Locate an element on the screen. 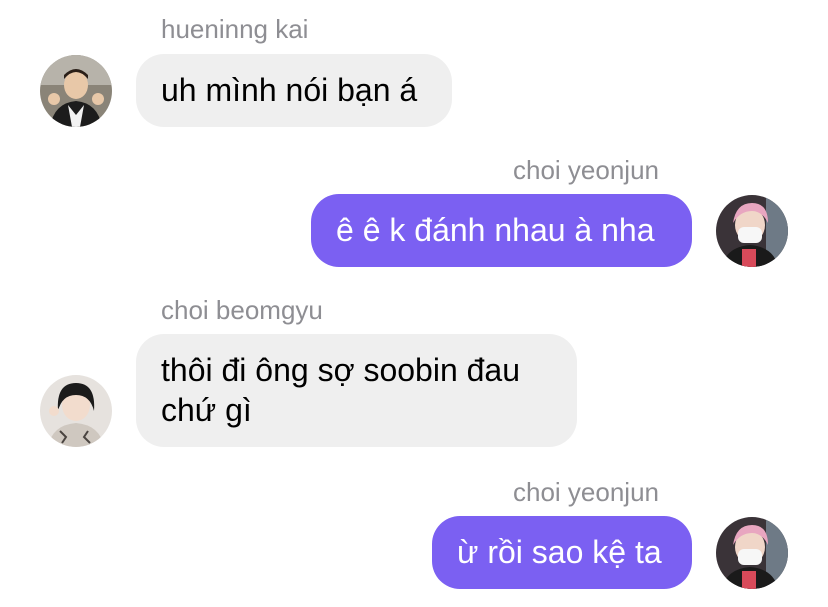 The height and width of the screenshot is (607, 828). message-bubble-outgoing: ừ rồi sao kệ ta is located at coordinates (562, 552).